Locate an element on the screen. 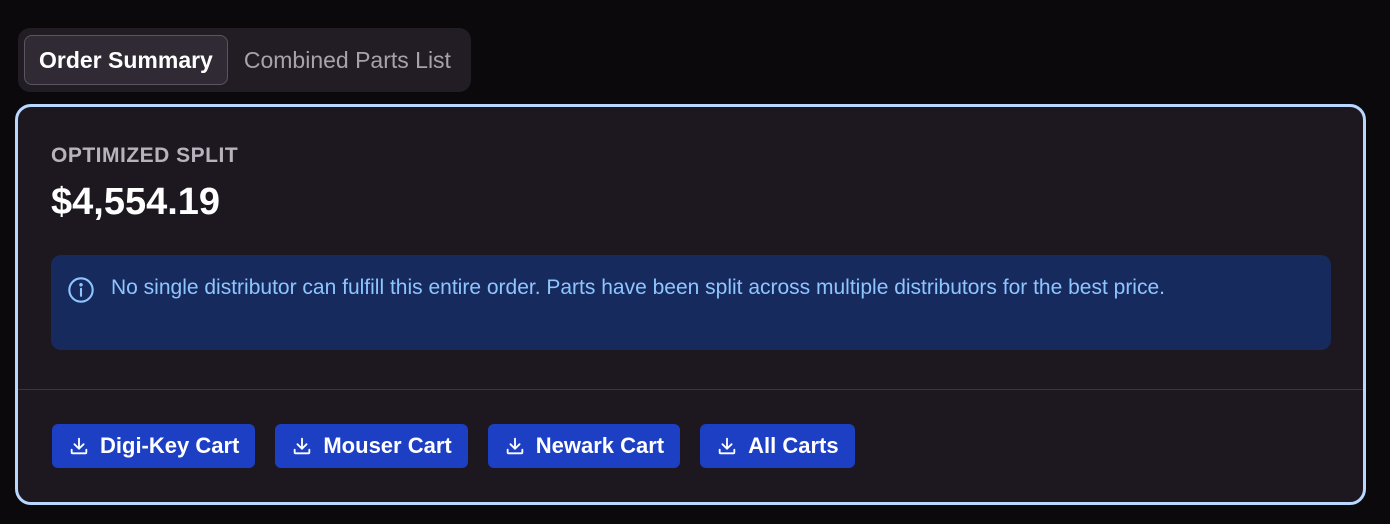 The height and width of the screenshot is (524, 1390). button-label: All Carts is located at coordinates (793, 445).